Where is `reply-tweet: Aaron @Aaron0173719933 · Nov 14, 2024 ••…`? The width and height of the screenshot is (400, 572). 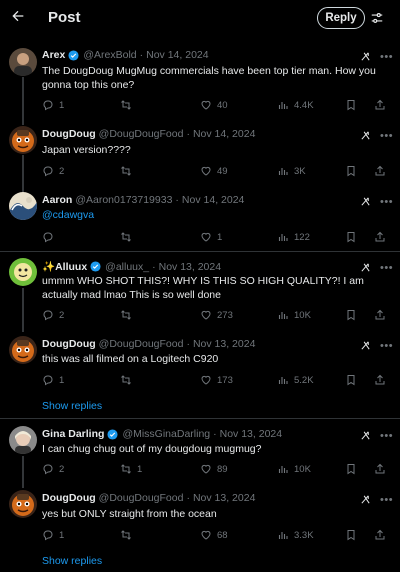
reply-tweet: Aaron @Aaron0173719933 · Nov 14, 2024 ••… is located at coordinates (200, 217).